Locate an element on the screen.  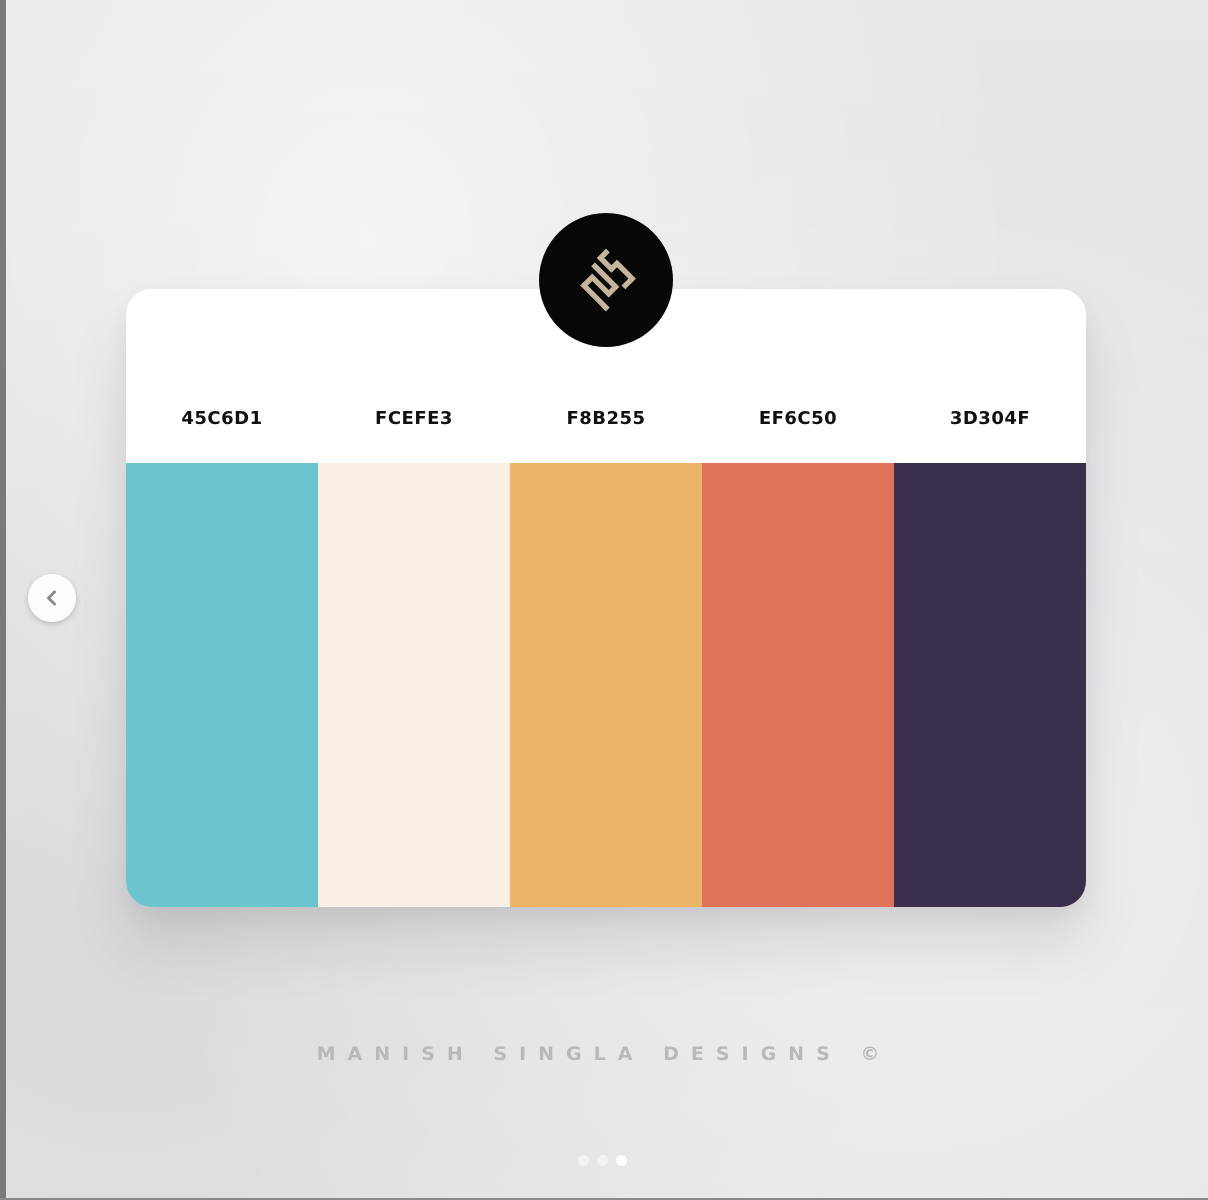
brand-logo is located at coordinates (606, 280).